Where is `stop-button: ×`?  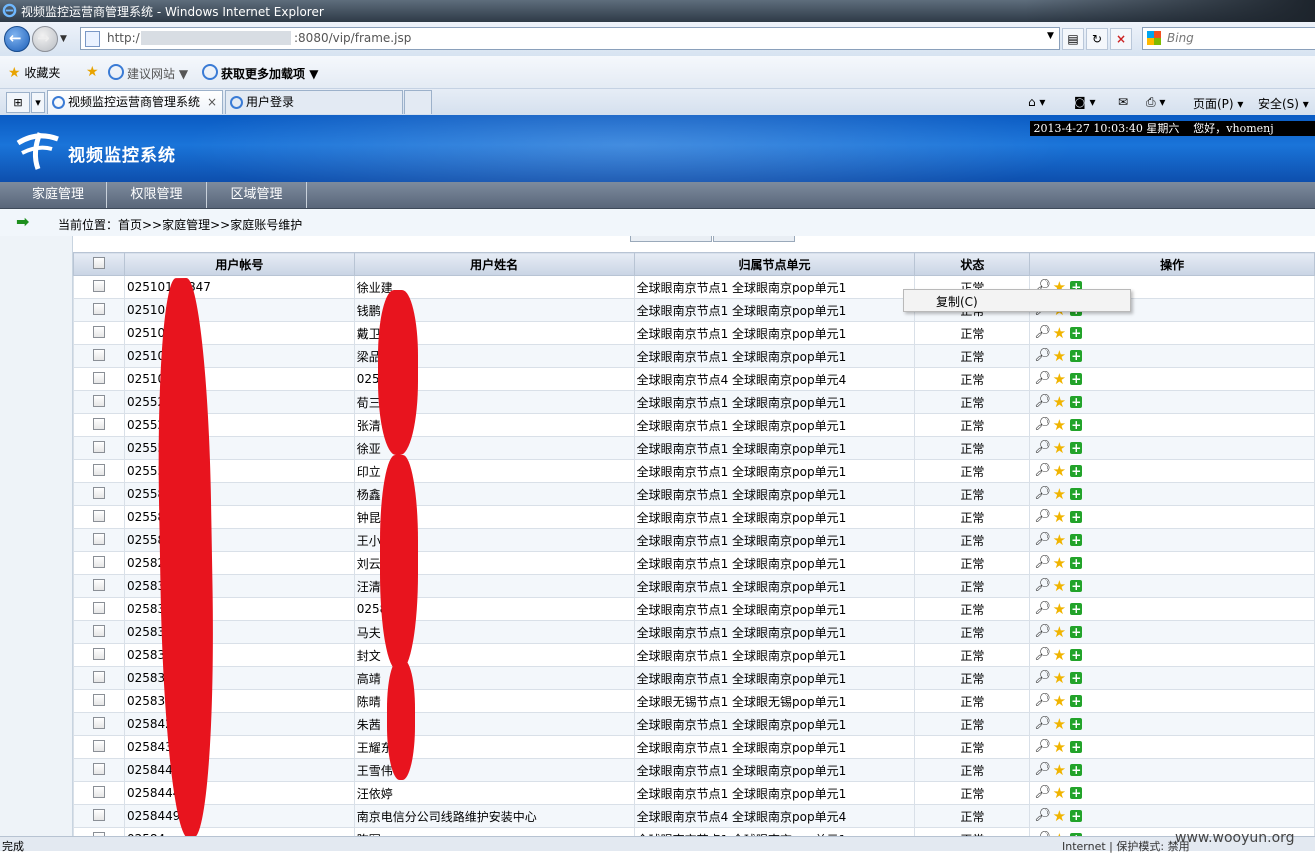 stop-button: × is located at coordinates (1121, 39).